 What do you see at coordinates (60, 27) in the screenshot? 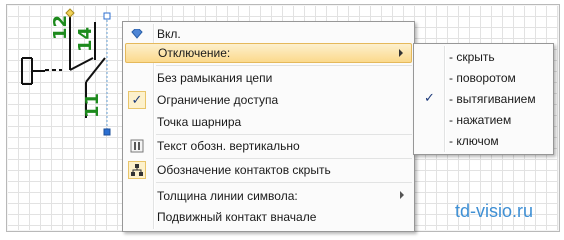
I see `contact-number-12: 12` at bounding box center [60, 27].